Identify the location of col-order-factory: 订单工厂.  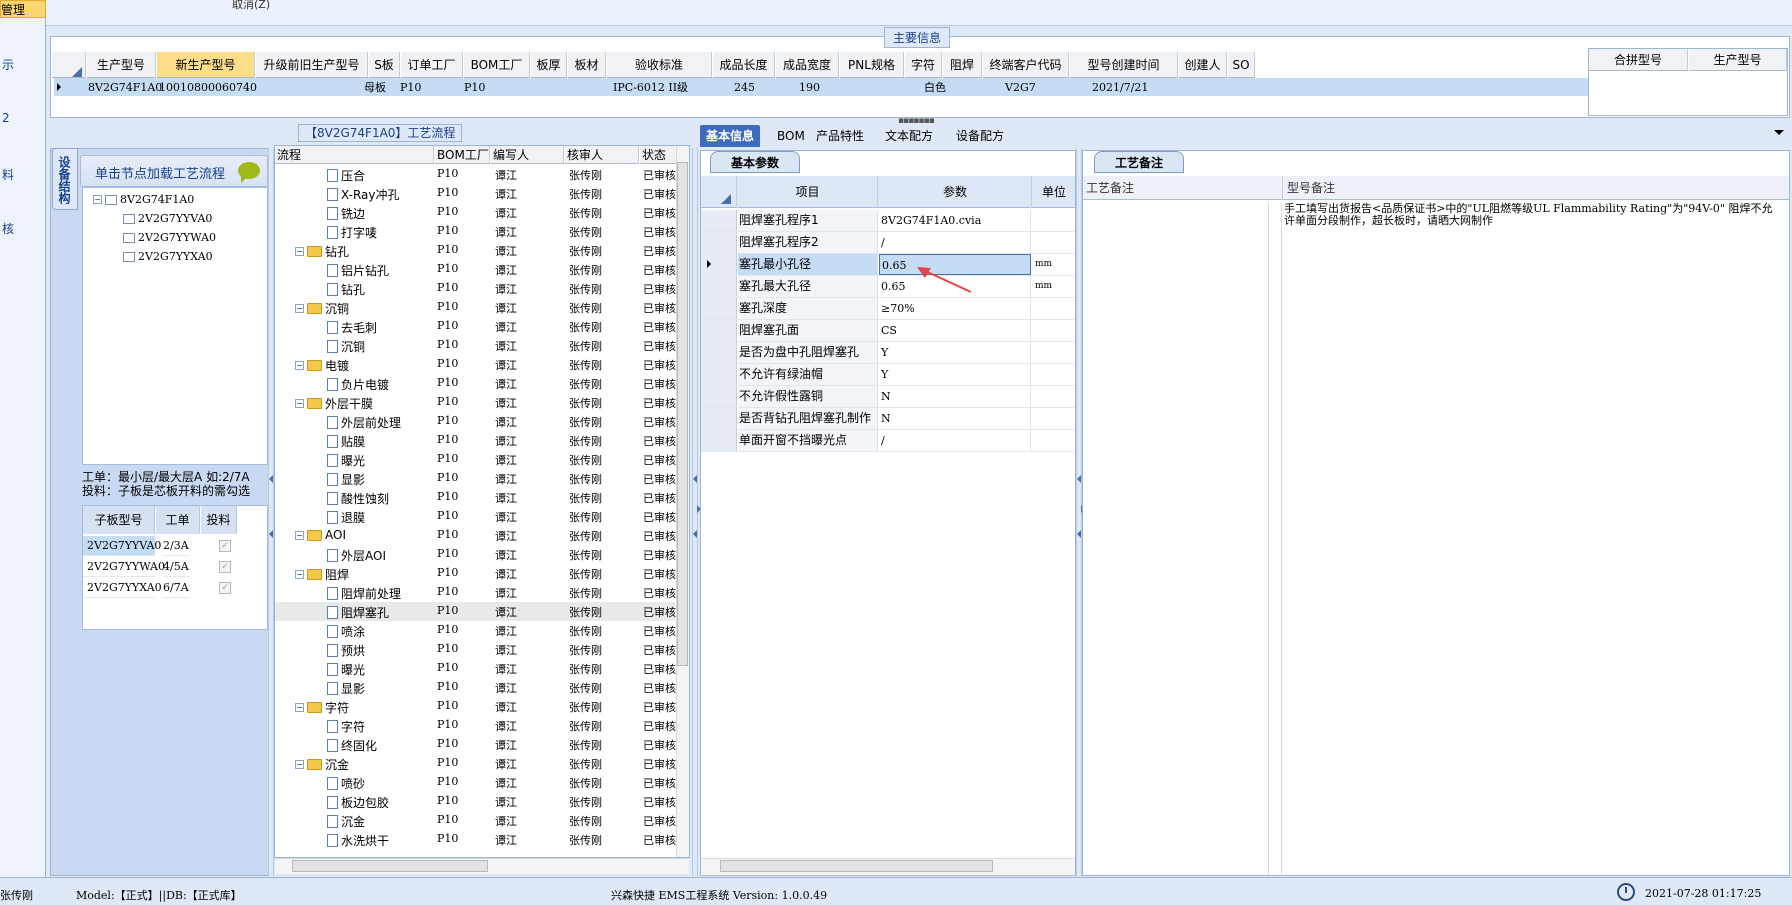
(432, 65).